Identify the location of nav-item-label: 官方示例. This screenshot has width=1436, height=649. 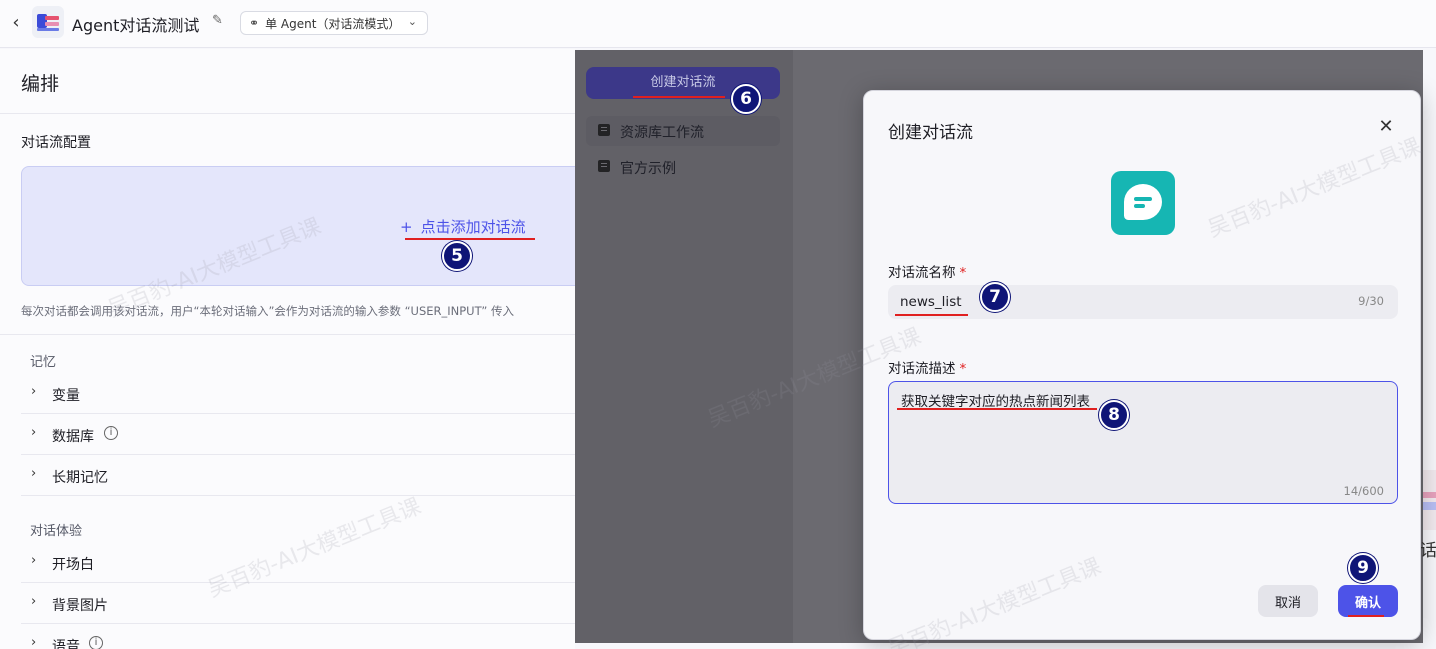
(648, 169).